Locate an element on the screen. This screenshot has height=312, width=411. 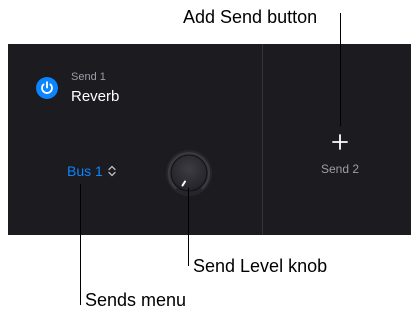
send-power-button is located at coordinates (47, 88).